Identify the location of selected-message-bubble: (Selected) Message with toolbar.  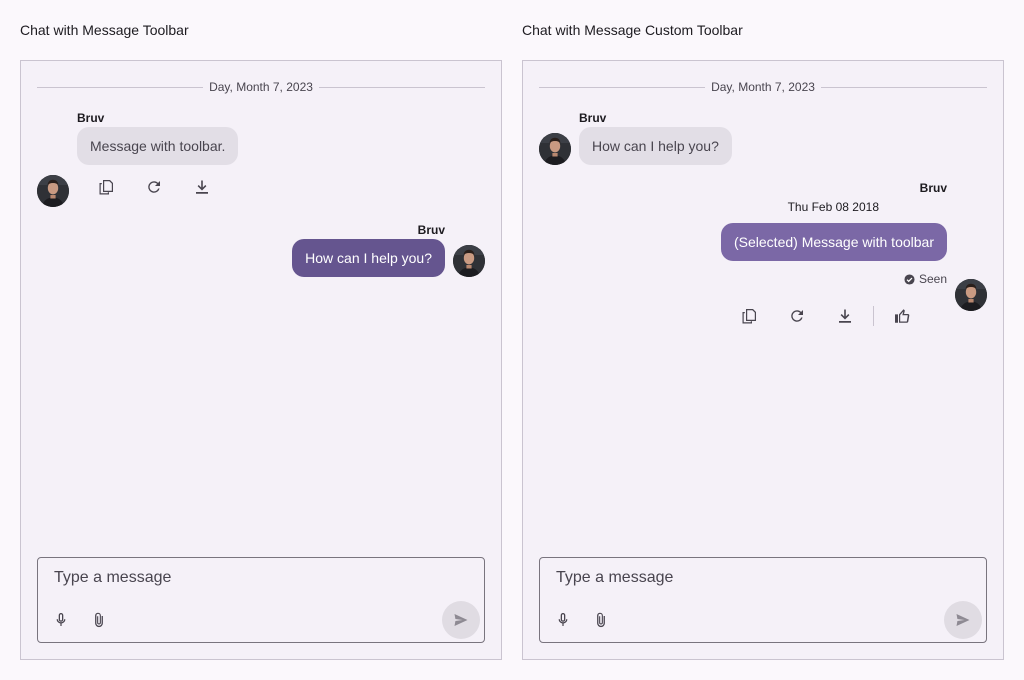
(834, 242).